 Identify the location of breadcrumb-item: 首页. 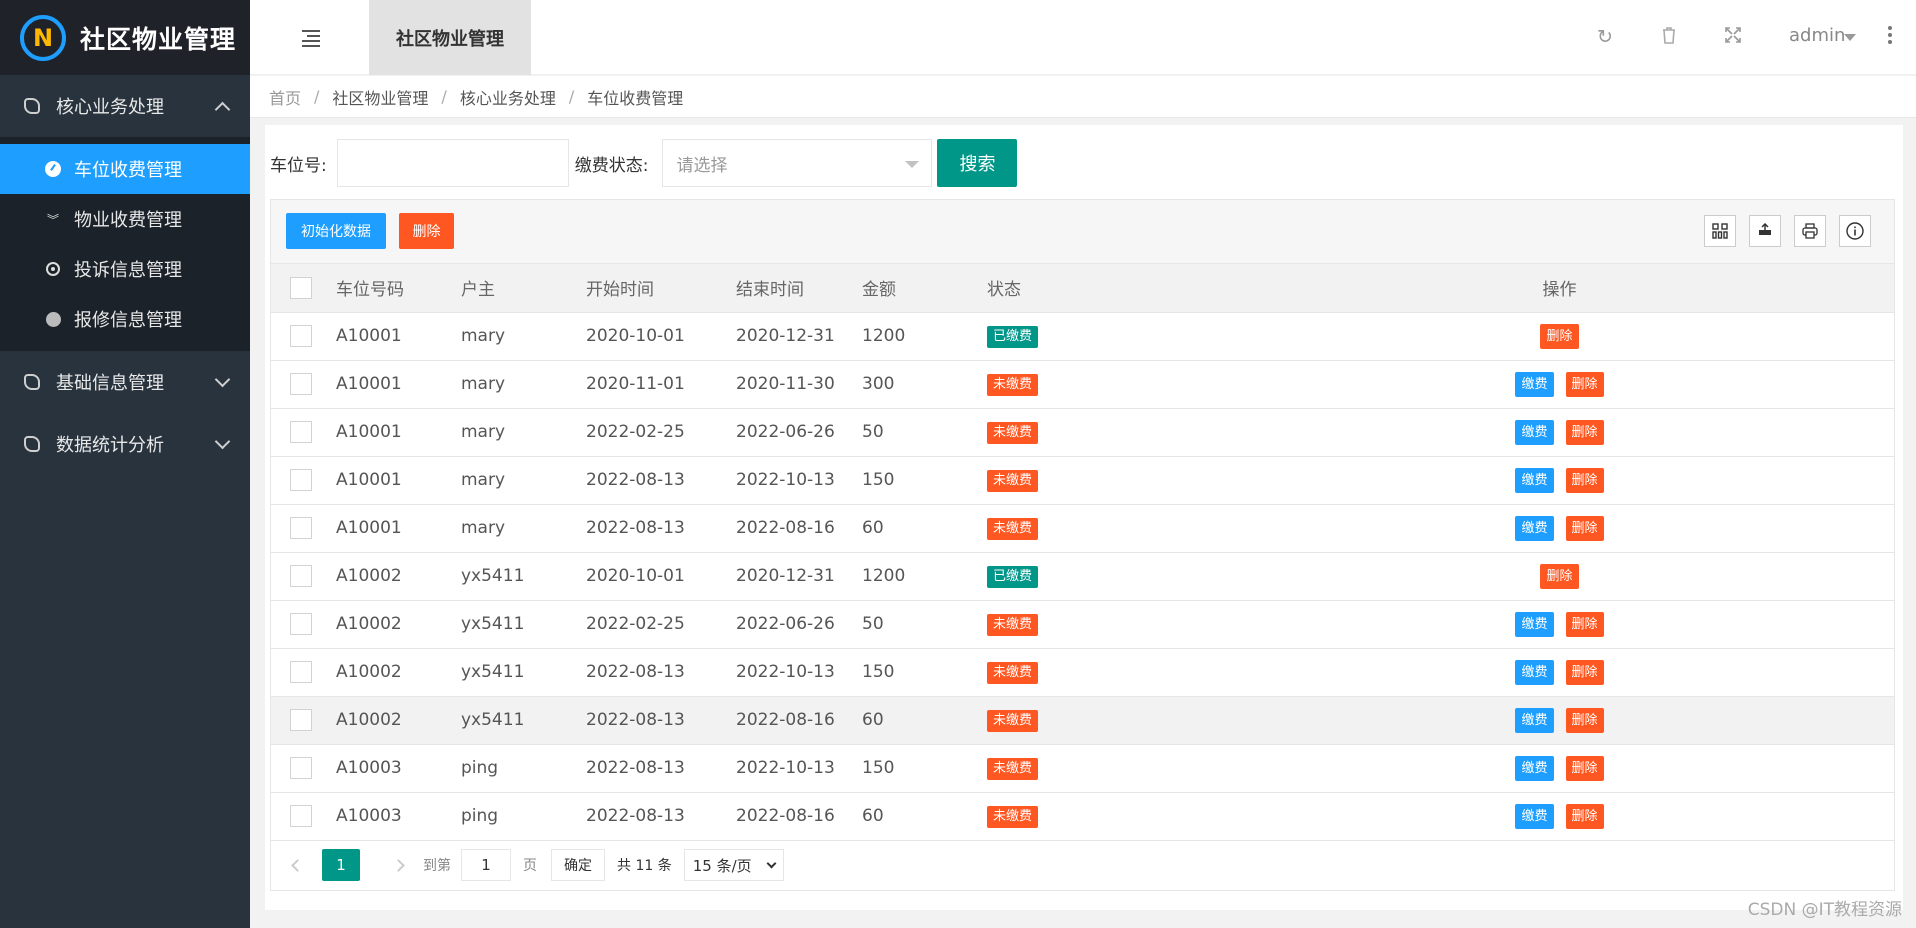
(285, 97).